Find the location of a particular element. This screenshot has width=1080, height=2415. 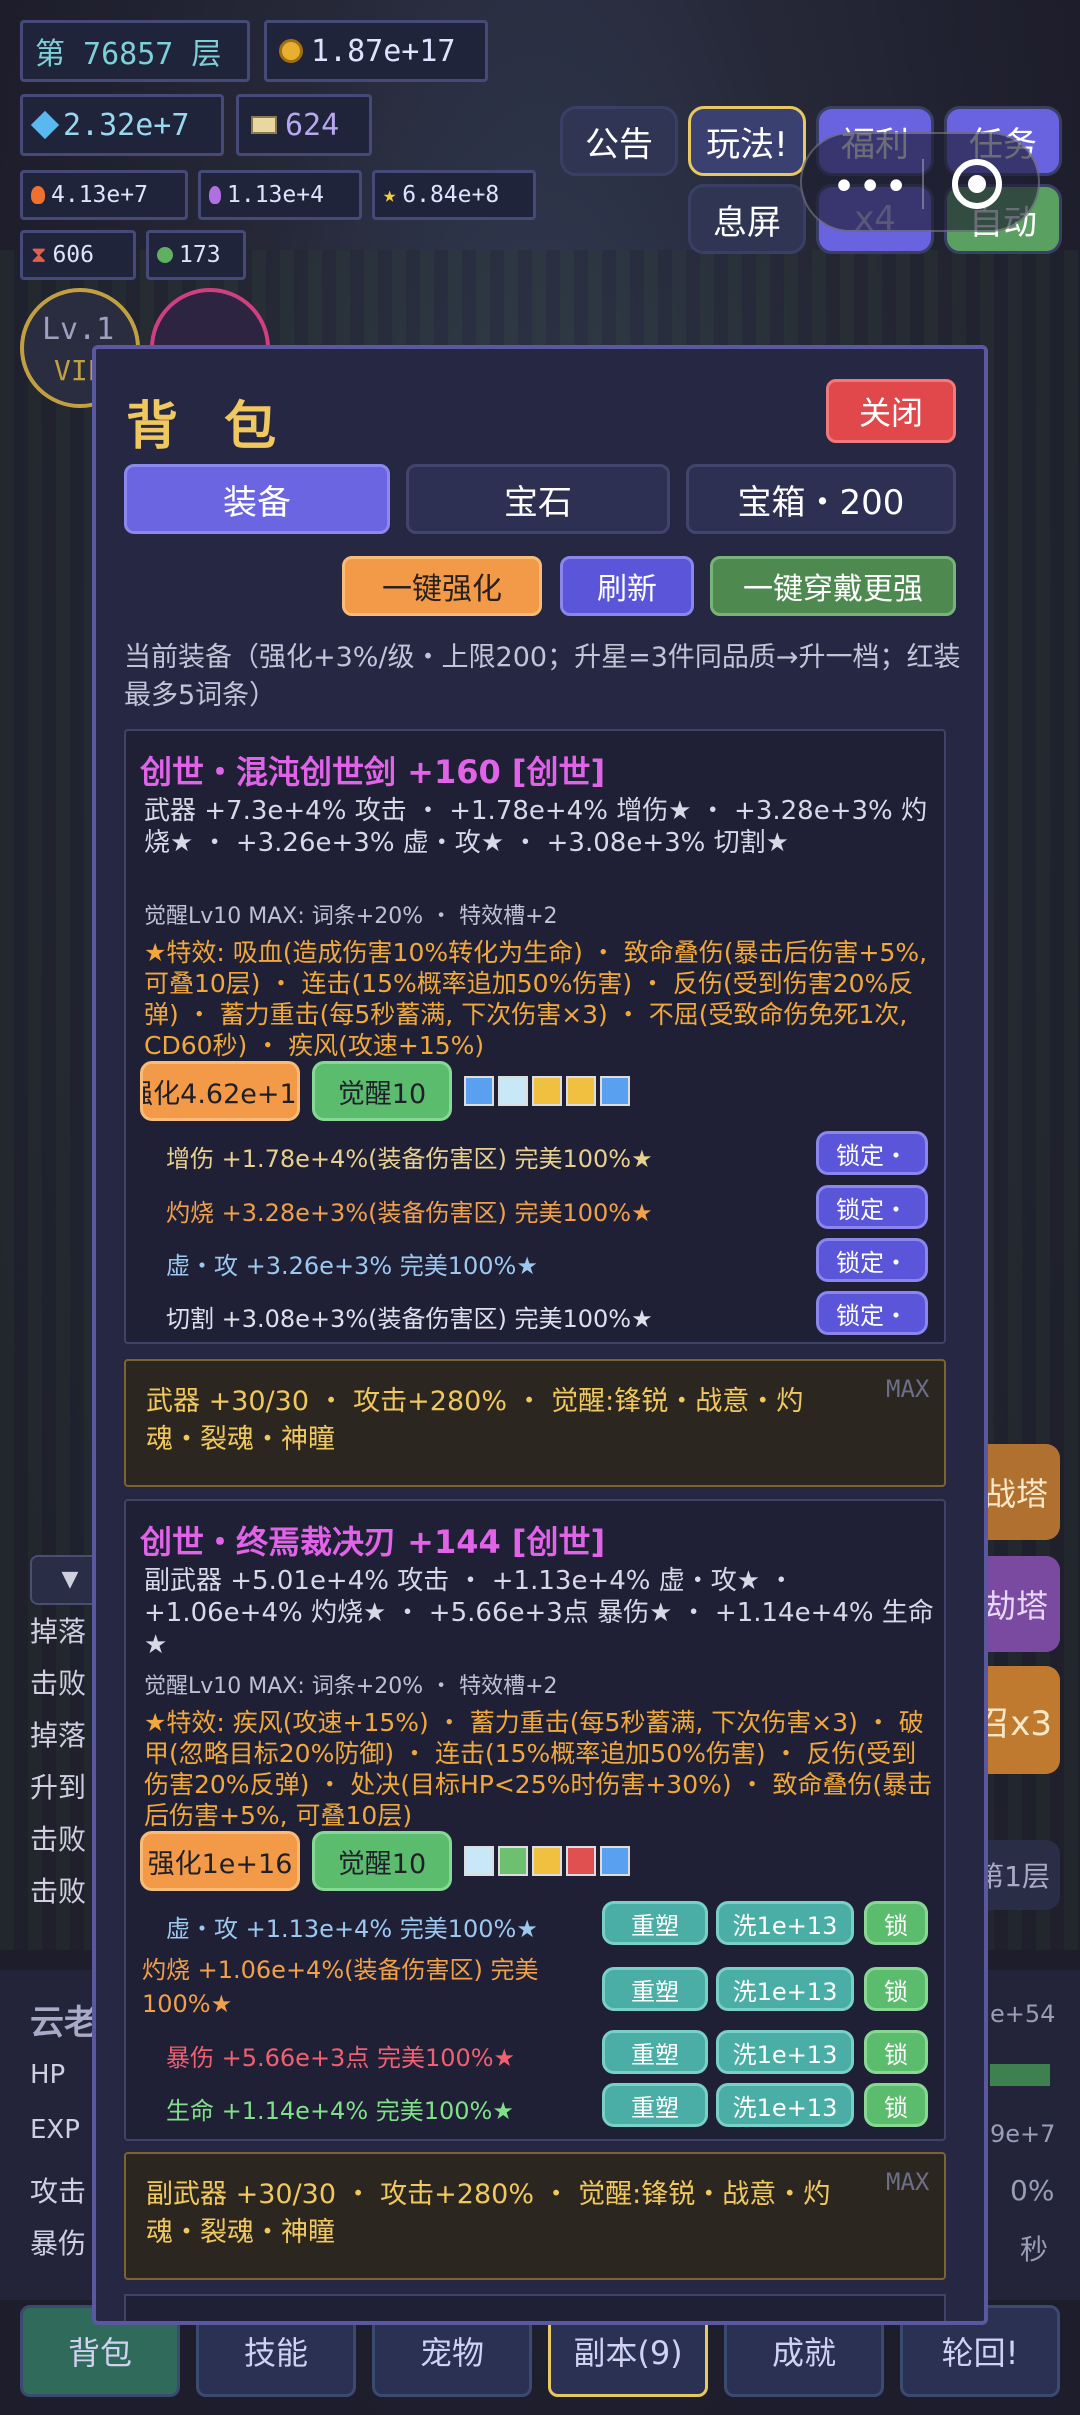

star-counter: ★ 6.84e+8 is located at coordinates (454, 195).